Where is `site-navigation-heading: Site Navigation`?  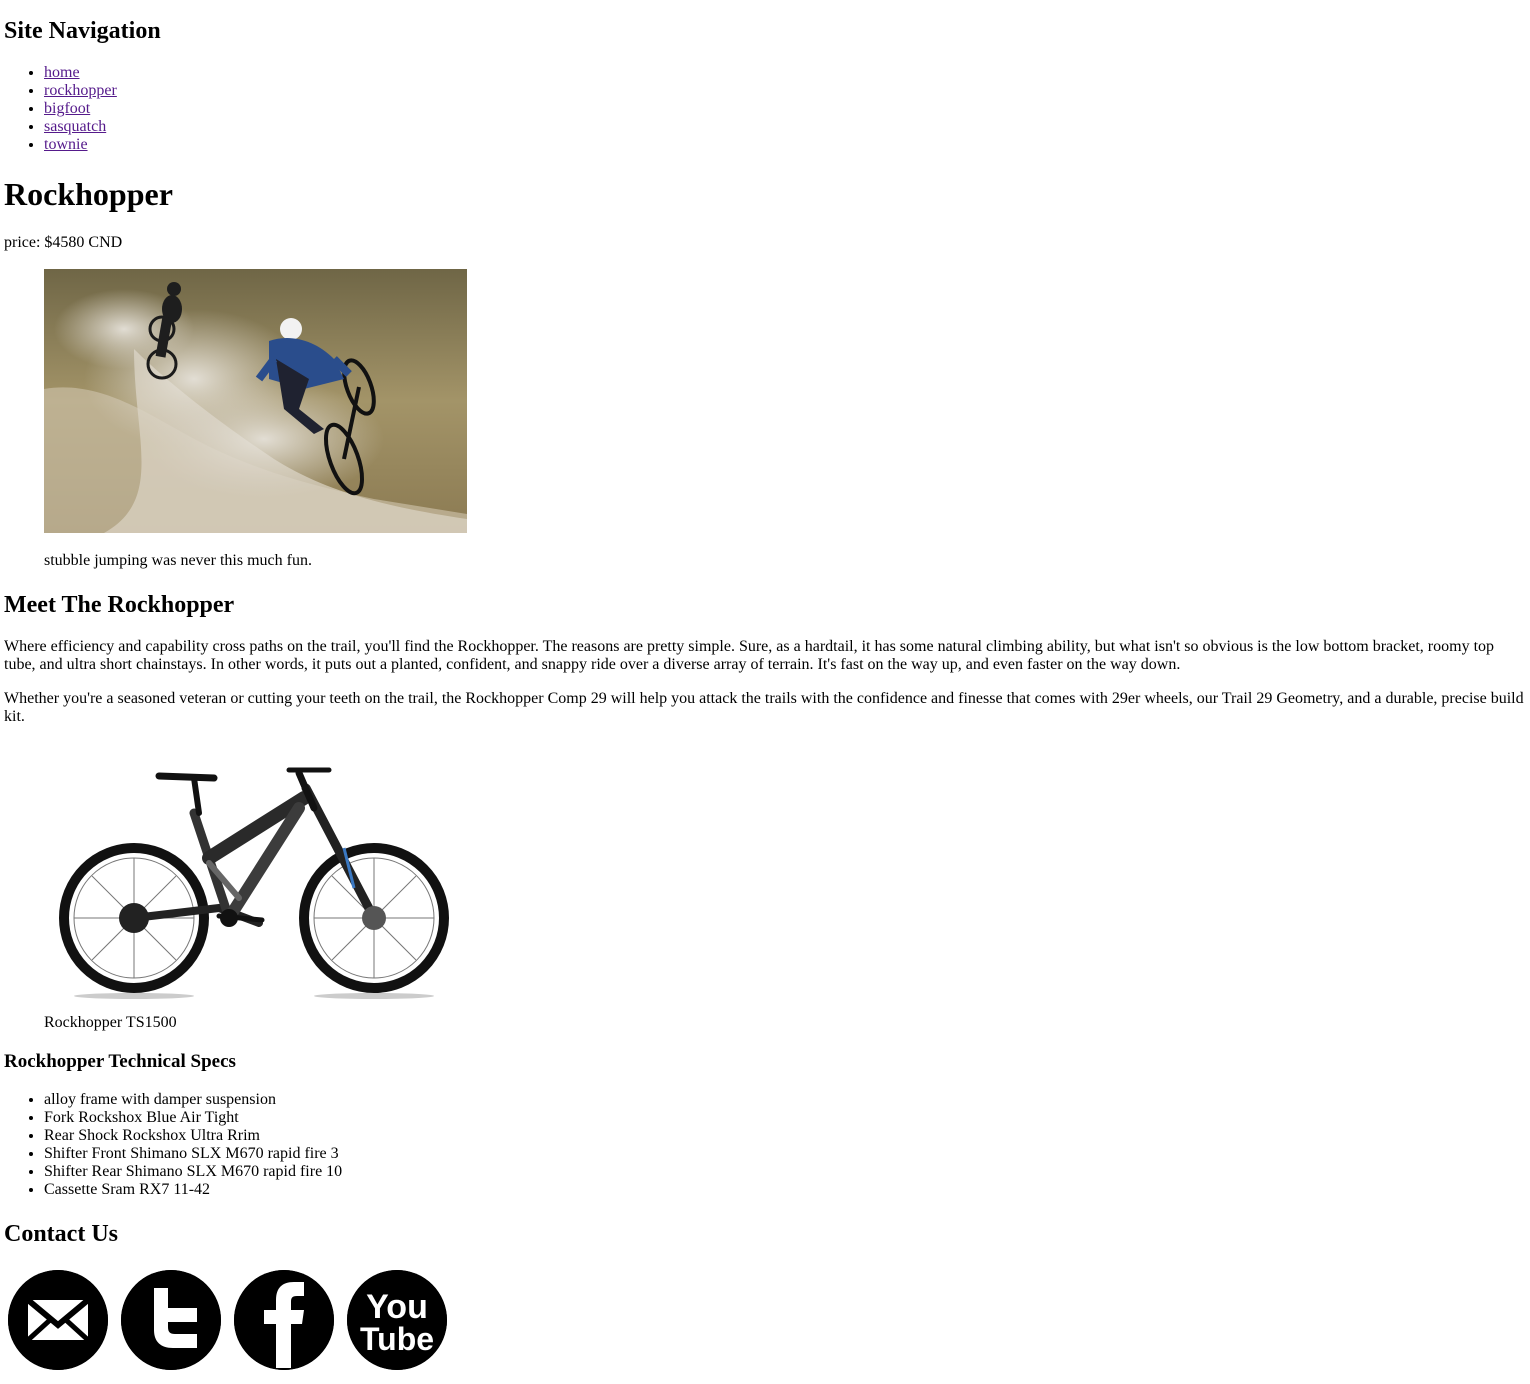 site-navigation-heading: Site Navigation is located at coordinates (82, 31).